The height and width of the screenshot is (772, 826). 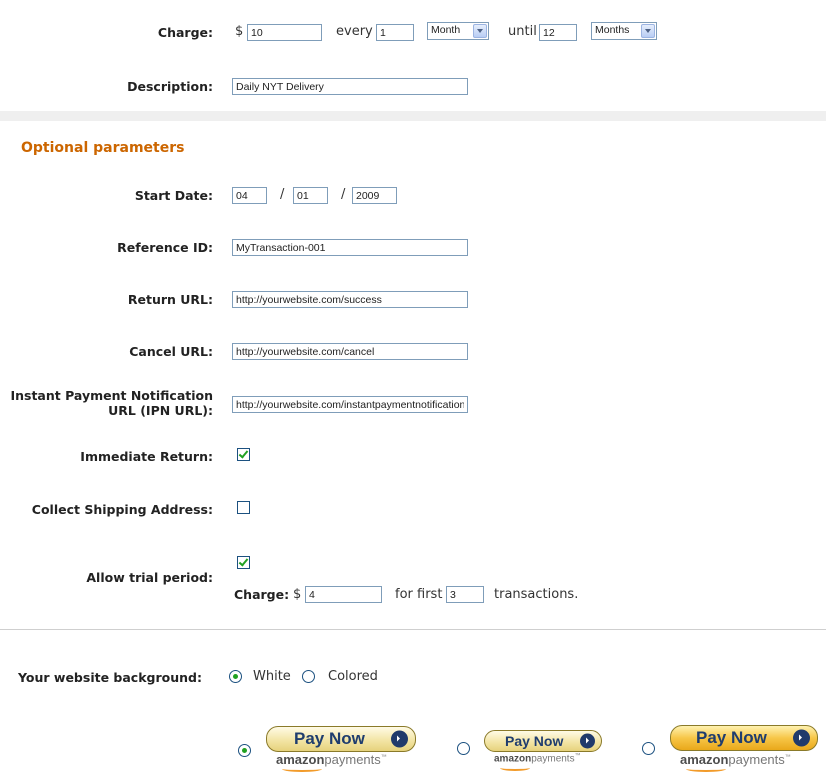 What do you see at coordinates (463, 748) in the screenshot?
I see `pay-button-2-radio` at bounding box center [463, 748].